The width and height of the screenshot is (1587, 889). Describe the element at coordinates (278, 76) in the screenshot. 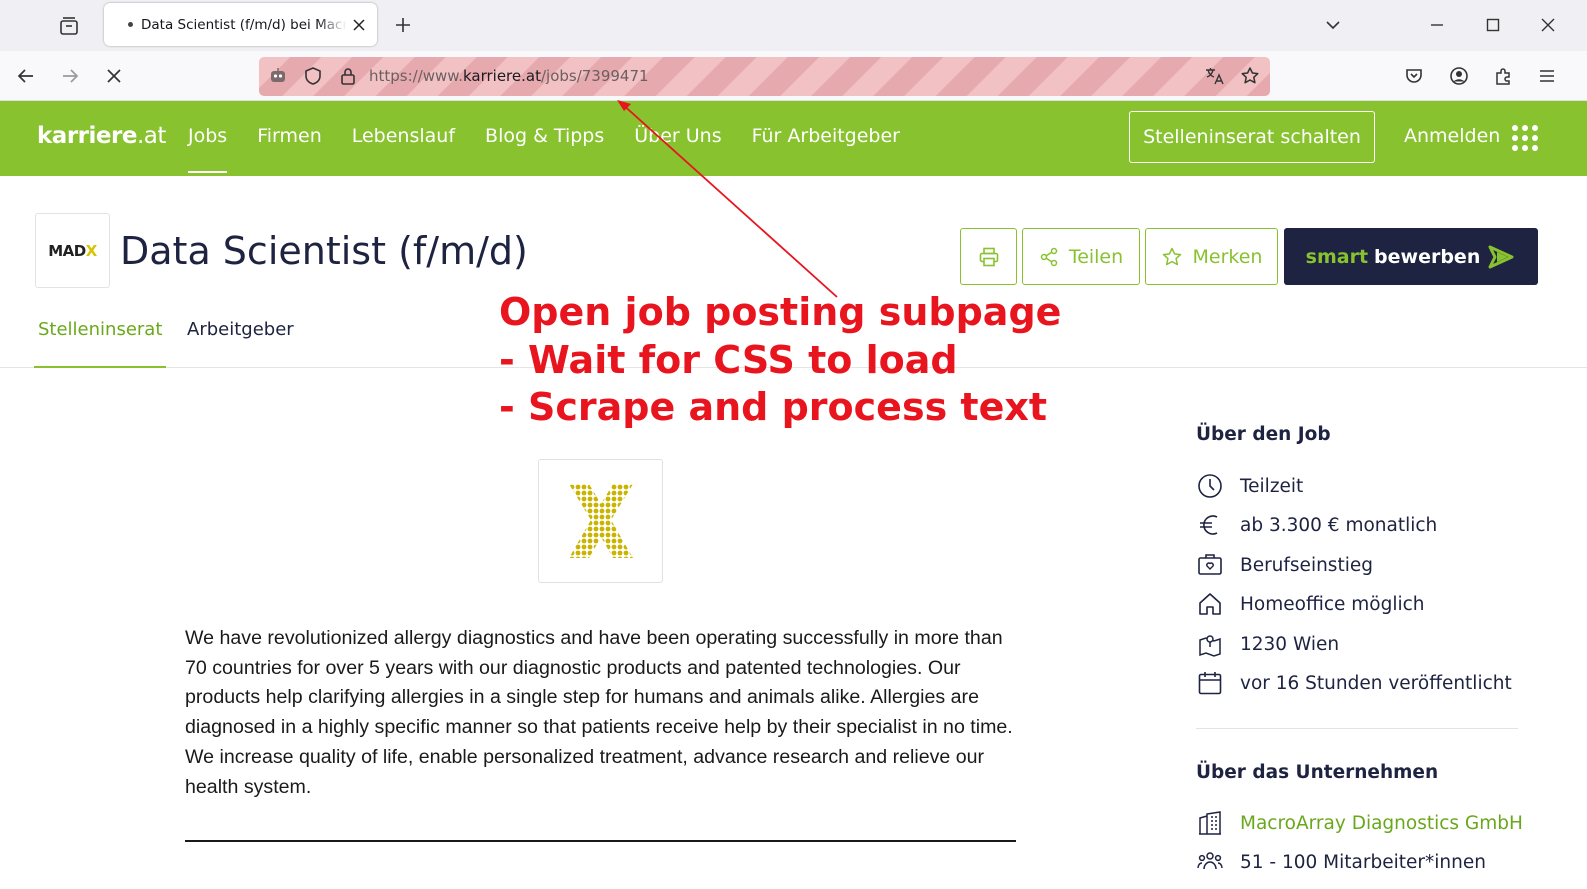

I see `remote-control-robot-icon` at that location.